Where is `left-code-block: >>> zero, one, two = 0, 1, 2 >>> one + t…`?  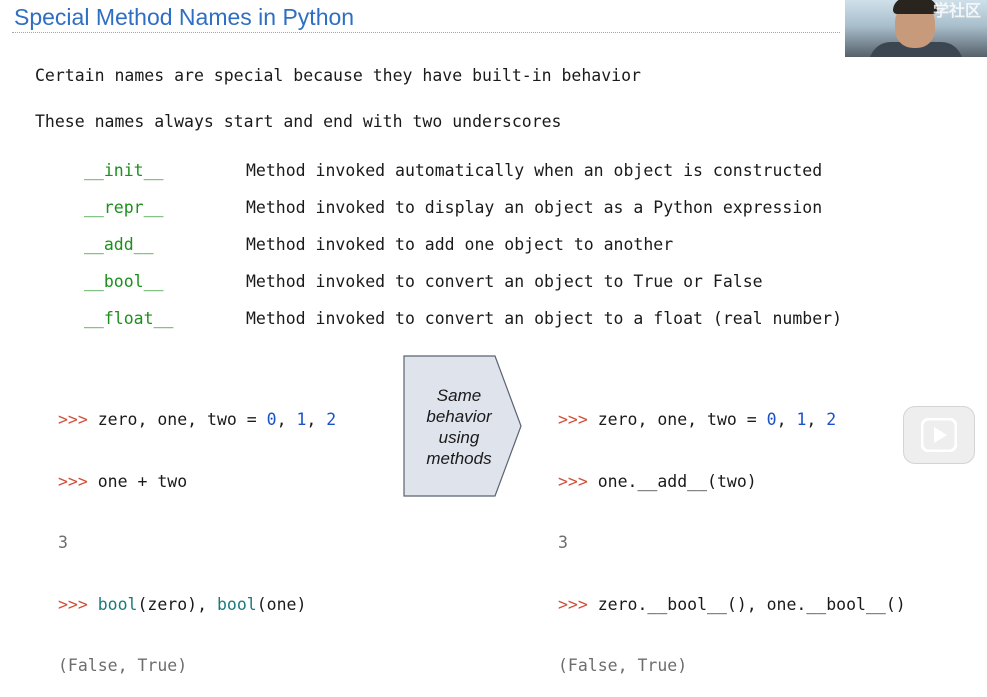 left-code-block: >>> zero, one, two = 0, 1, 2 >>> one + t… is located at coordinates (197, 533).